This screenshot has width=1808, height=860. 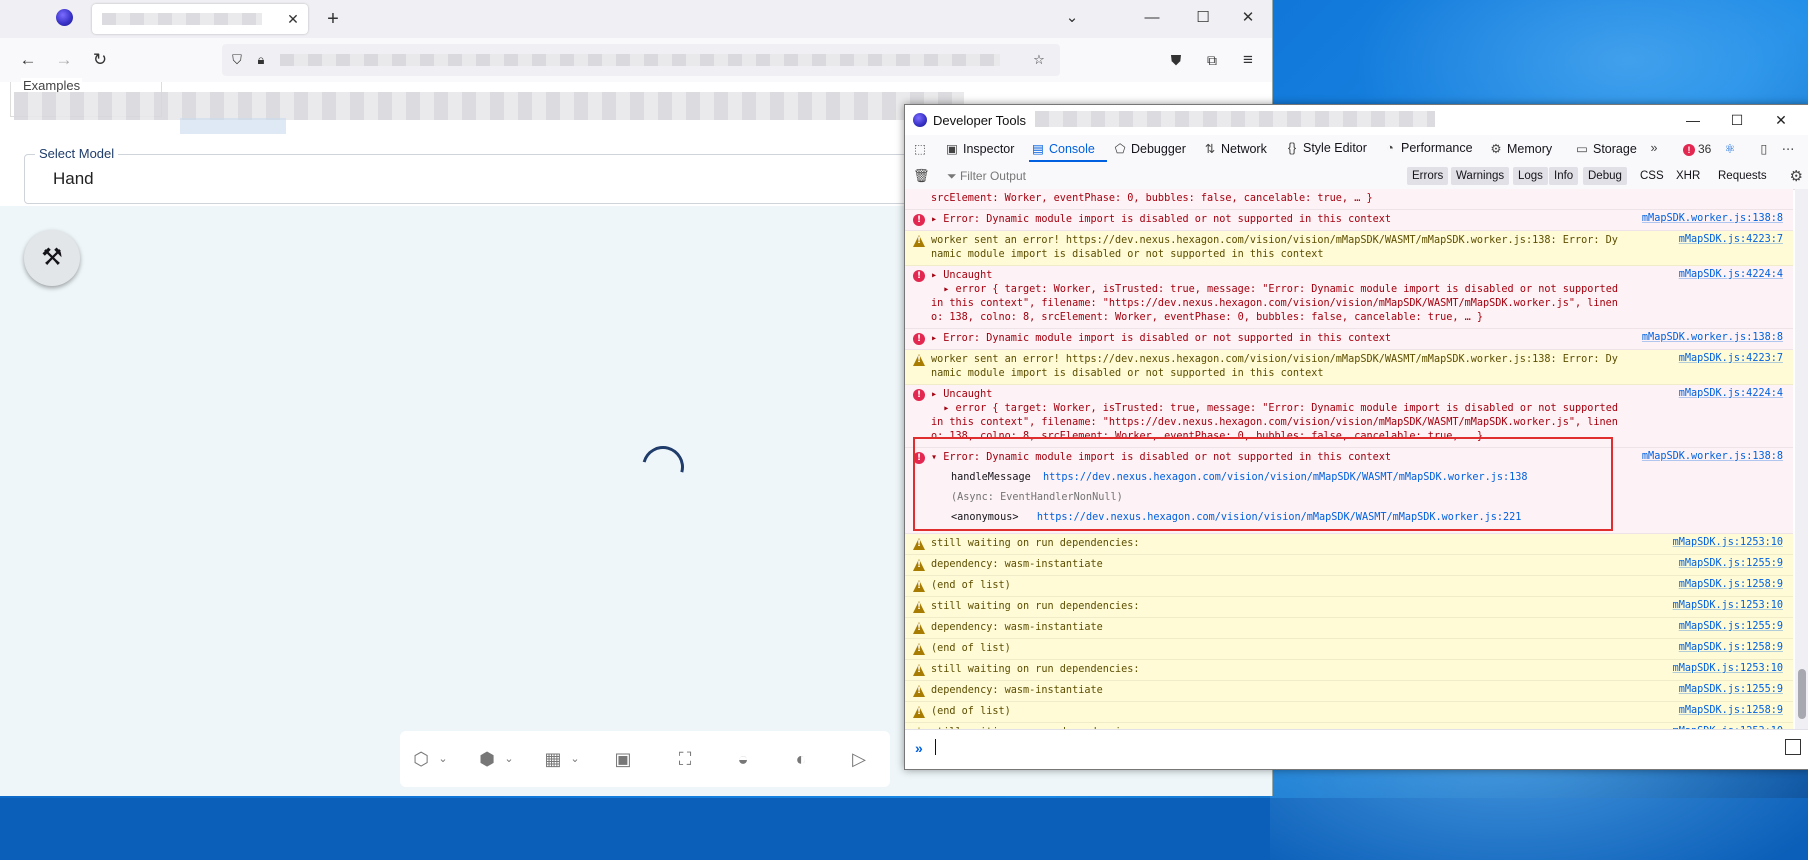 What do you see at coordinates (64, 17) in the screenshot?
I see `firefox-view-icon` at bounding box center [64, 17].